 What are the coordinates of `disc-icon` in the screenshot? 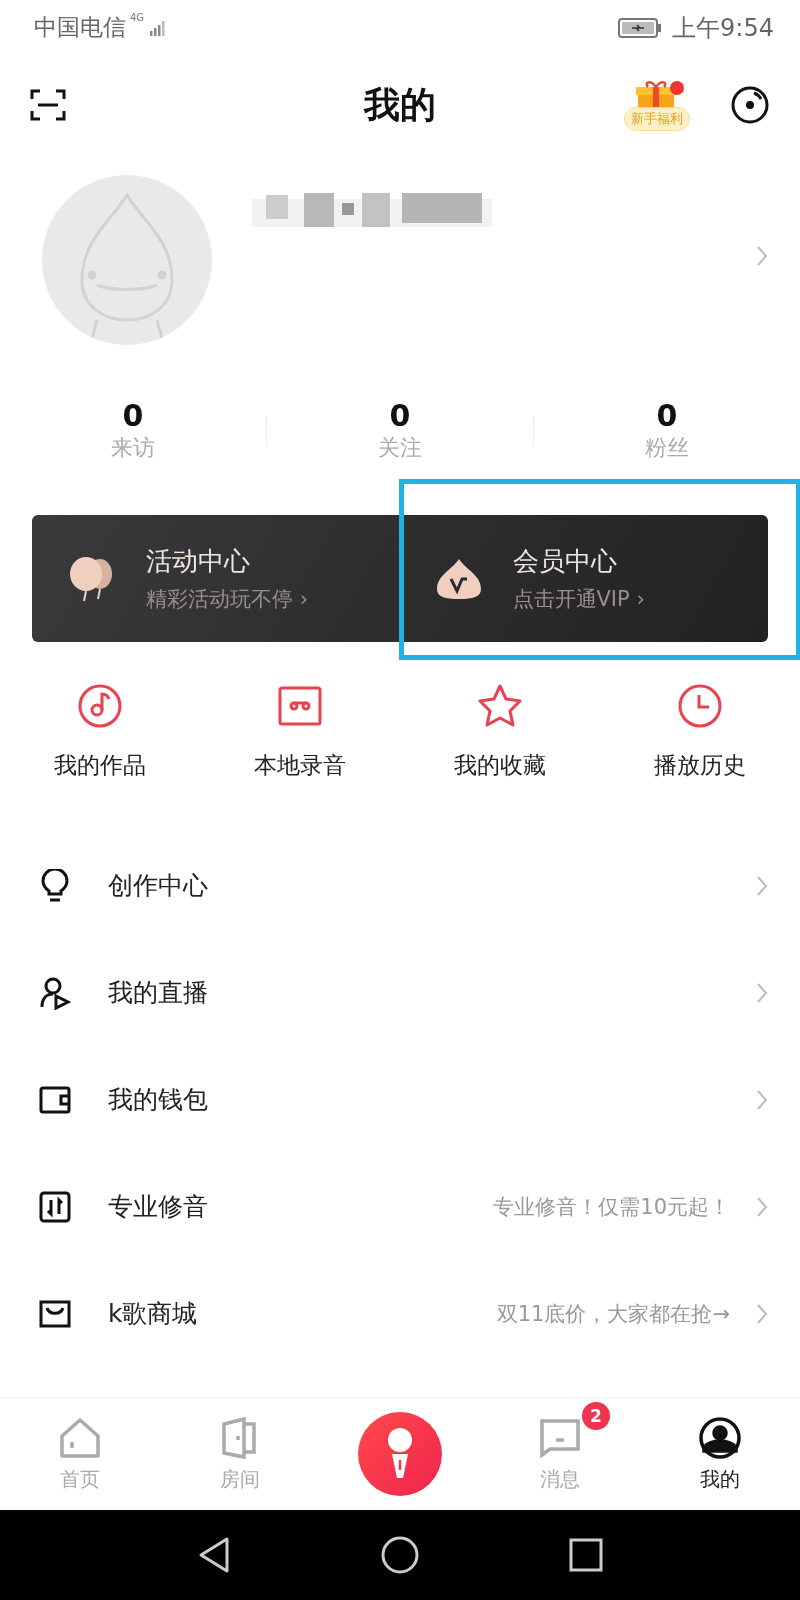 It's located at (750, 105).